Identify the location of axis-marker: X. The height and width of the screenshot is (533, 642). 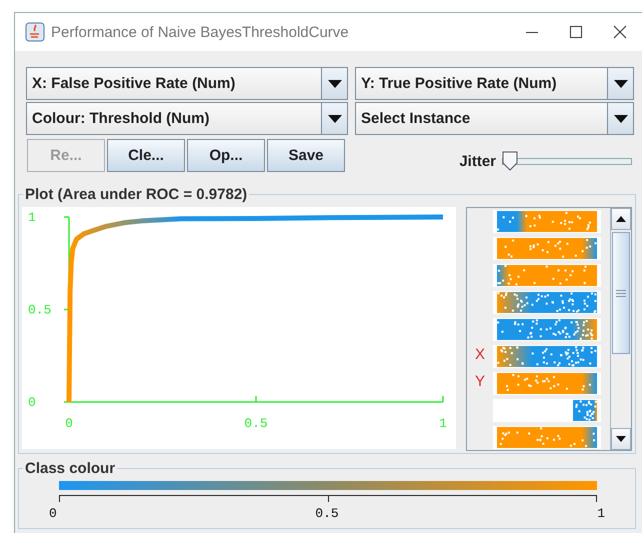
(480, 354).